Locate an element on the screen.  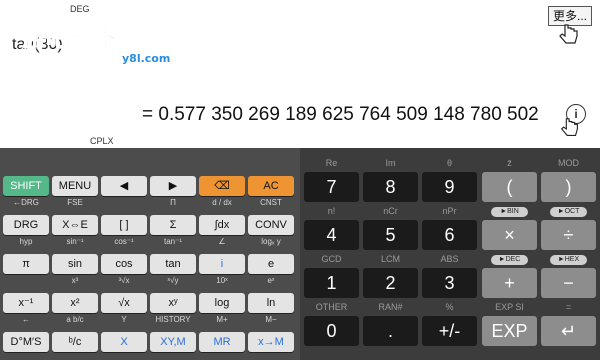
key-cos-button: cos is located at coordinates (124, 264).